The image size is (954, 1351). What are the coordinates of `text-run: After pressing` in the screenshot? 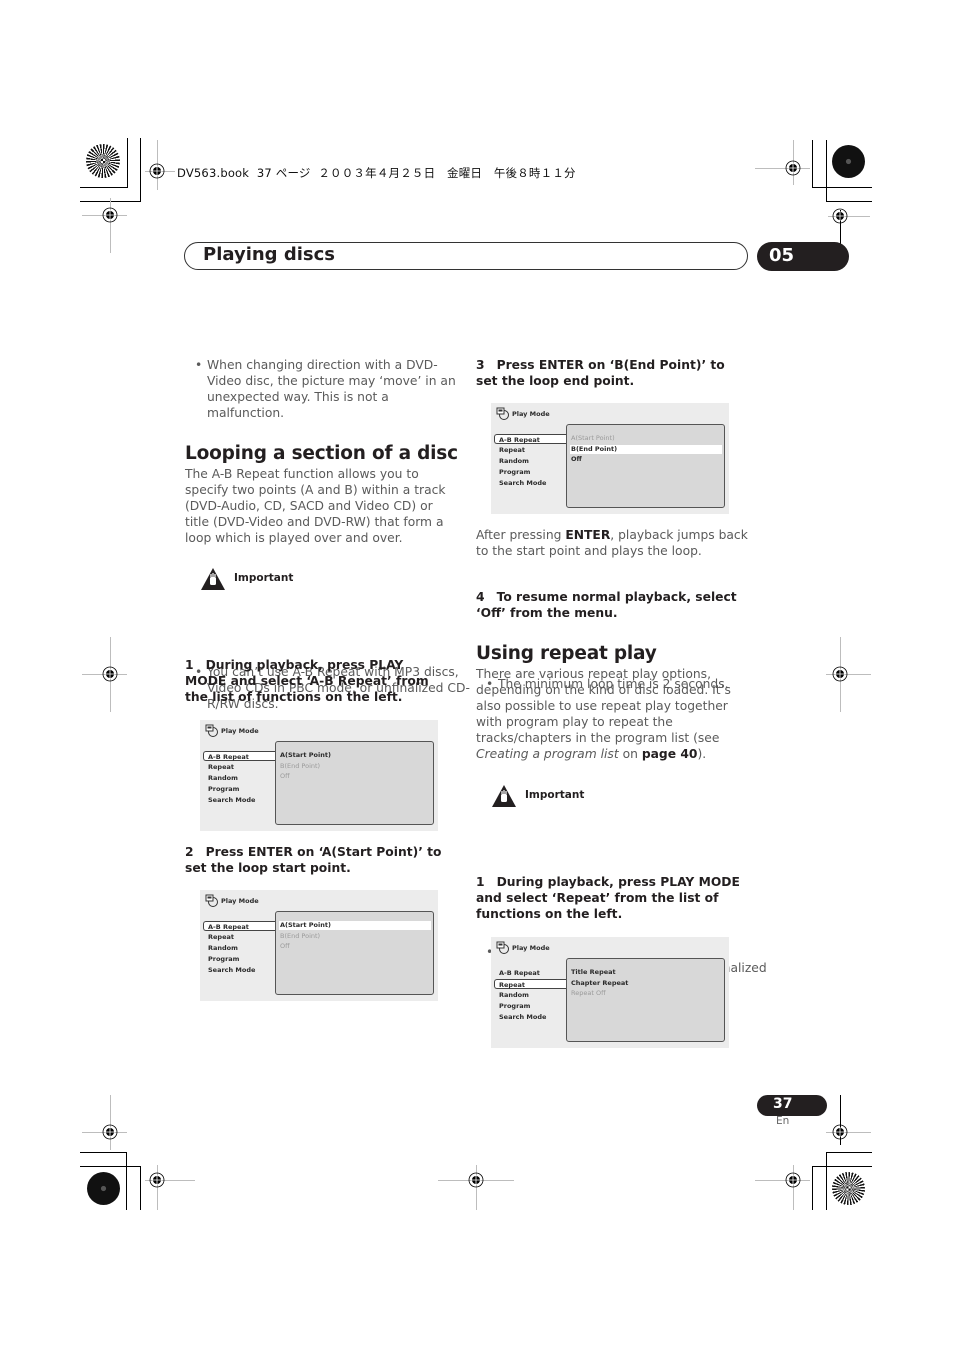 It's located at (521, 535).